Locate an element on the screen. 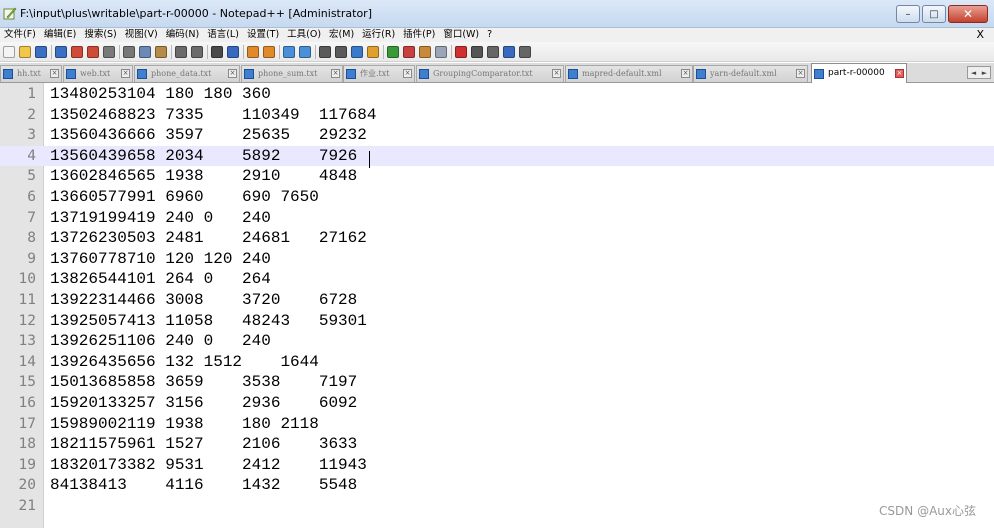 This screenshot has height=528, width=994. replace-icon is located at coordinates (233, 51).